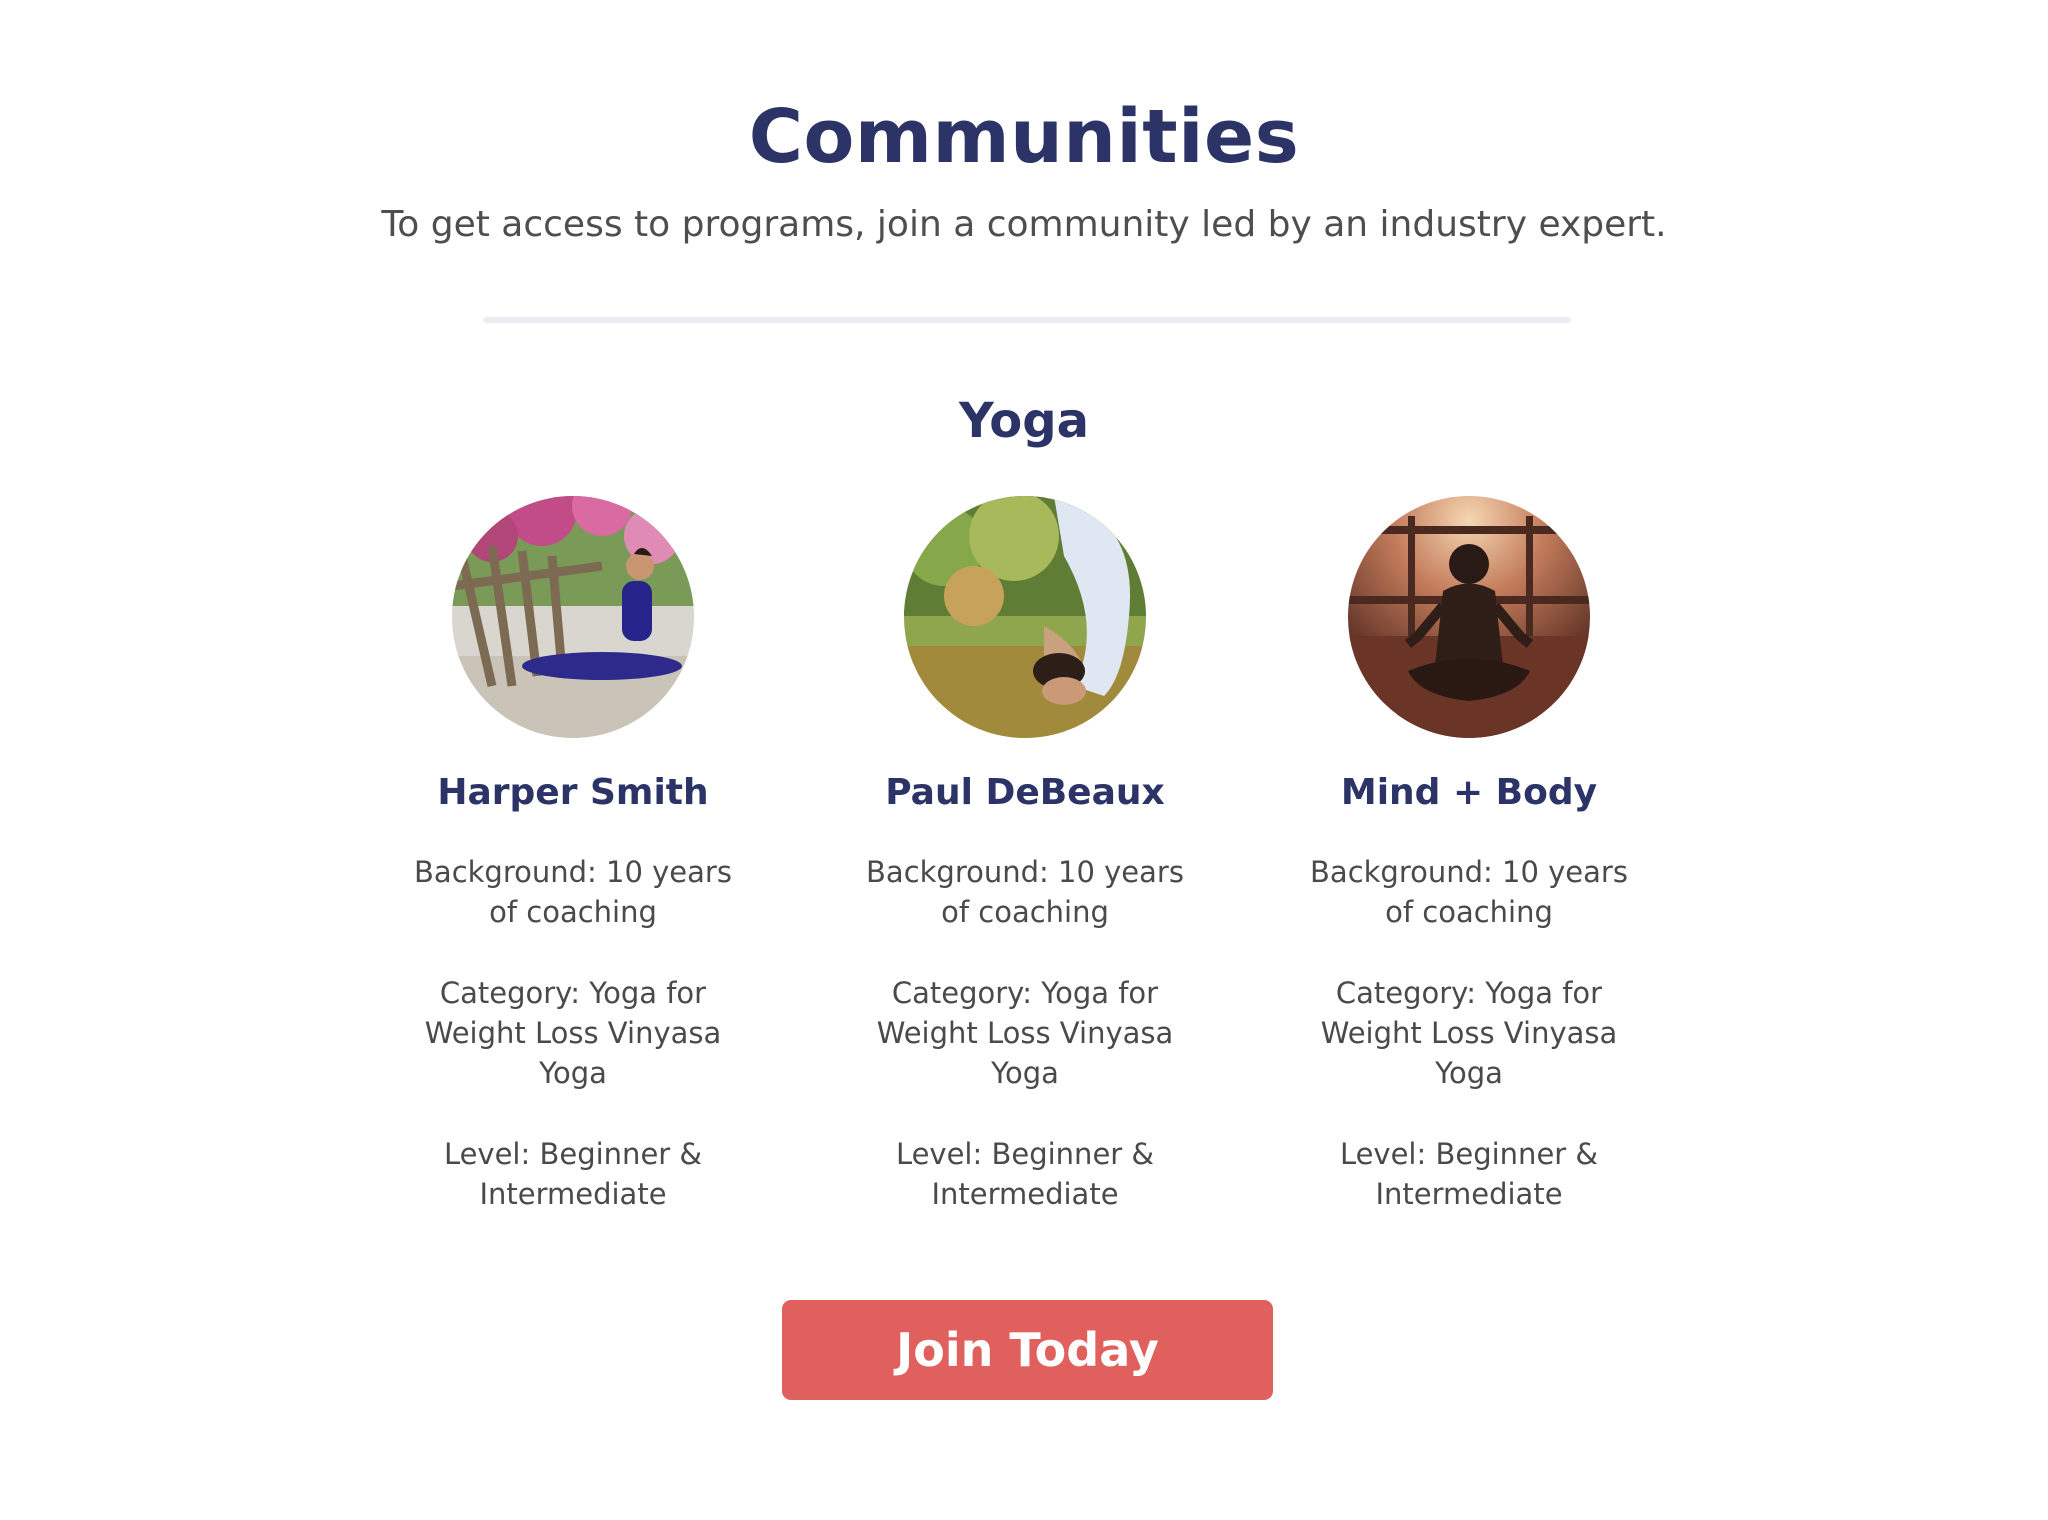  What do you see at coordinates (1025, 793) in the screenshot?
I see `community-name: Paul DeBeaux` at bounding box center [1025, 793].